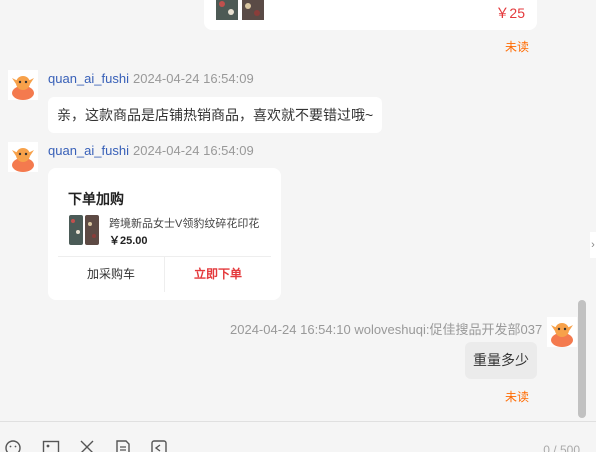 The height and width of the screenshot is (452, 596). What do you see at coordinates (501, 360) in the screenshot?
I see `message-bubble-self: 重量多少` at bounding box center [501, 360].